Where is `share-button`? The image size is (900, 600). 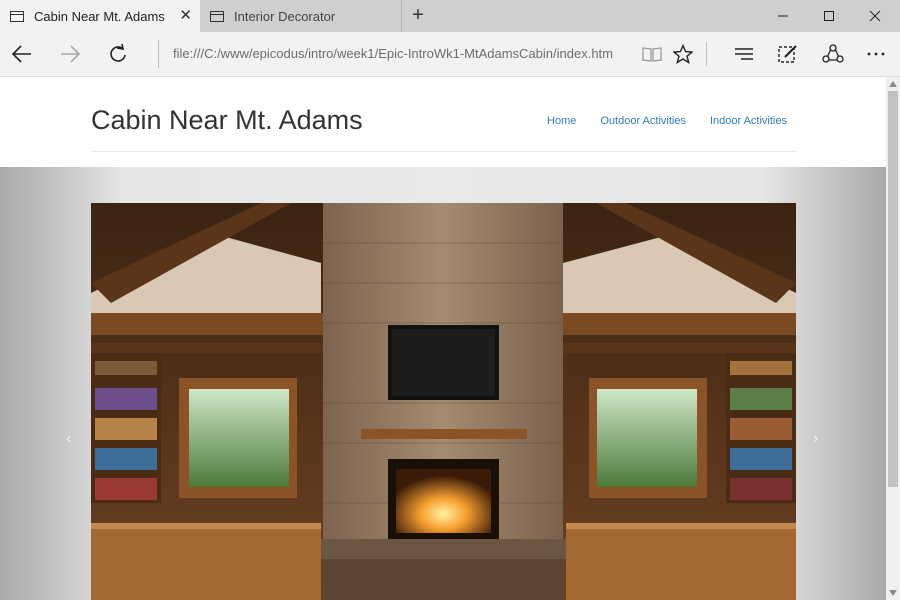
share-button is located at coordinates (833, 54).